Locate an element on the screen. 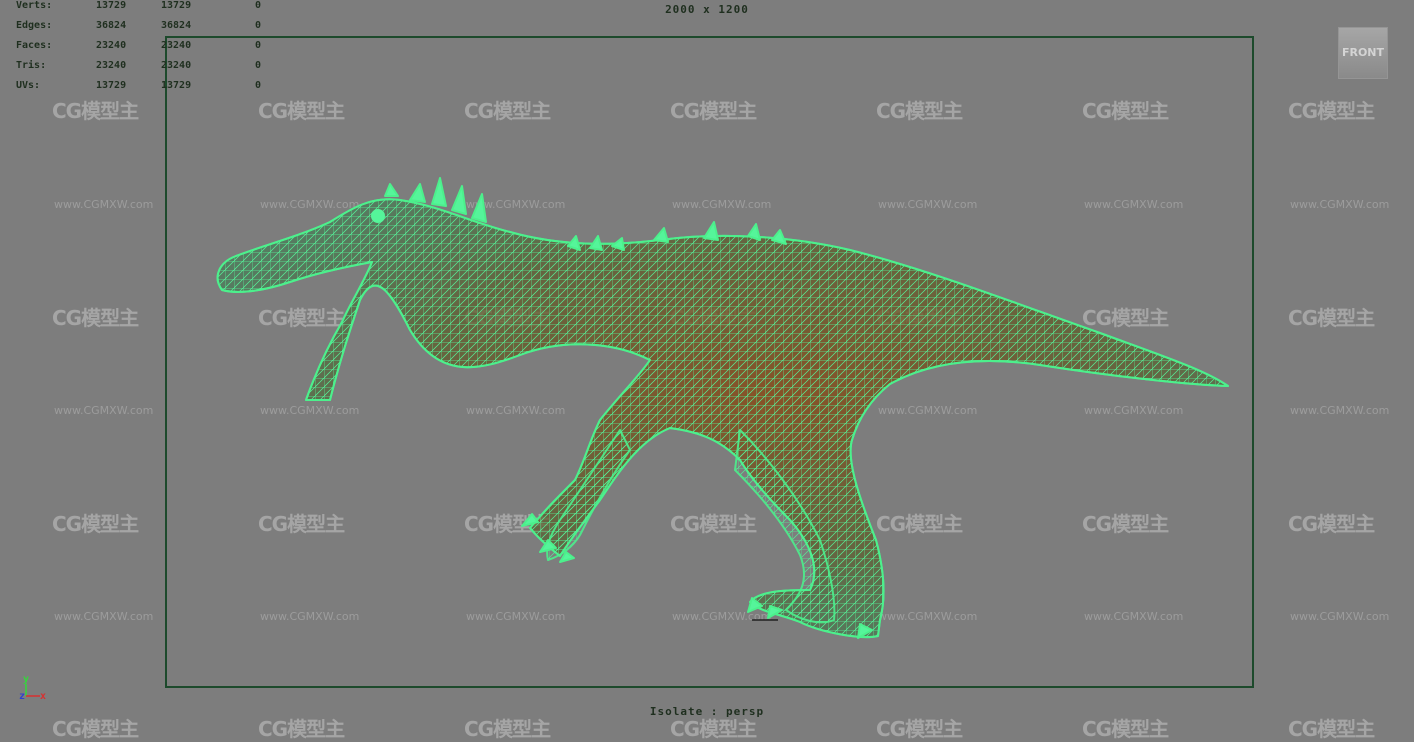 The image size is (1414, 742). axis-y-label: y is located at coordinates (26, 679).